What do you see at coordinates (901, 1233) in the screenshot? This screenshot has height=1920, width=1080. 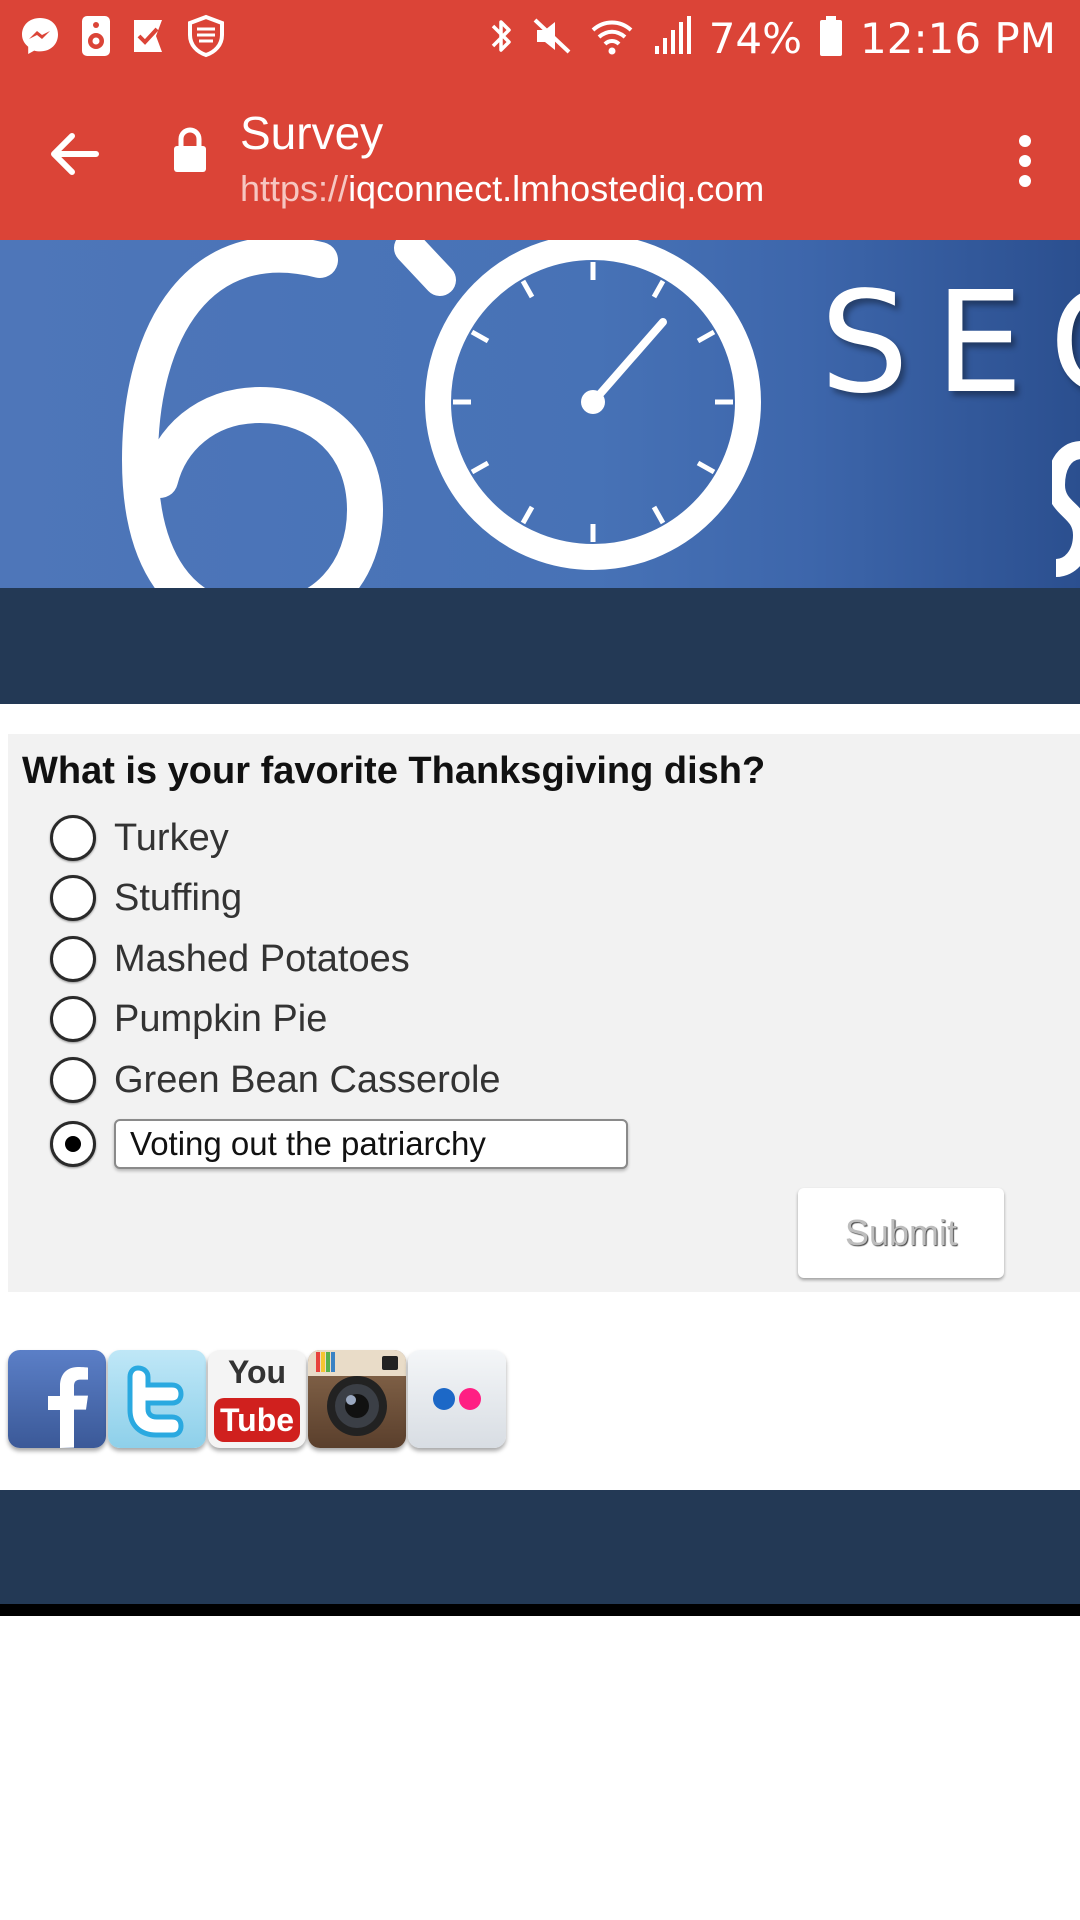 I see `submit-button: Submit` at bounding box center [901, 1233].